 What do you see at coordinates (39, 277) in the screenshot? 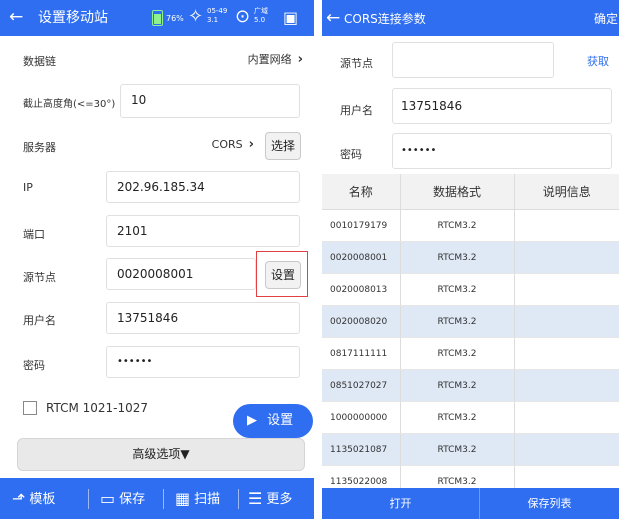
I see `mountpoint-label: 源节点` at bounding box center [39, 277].